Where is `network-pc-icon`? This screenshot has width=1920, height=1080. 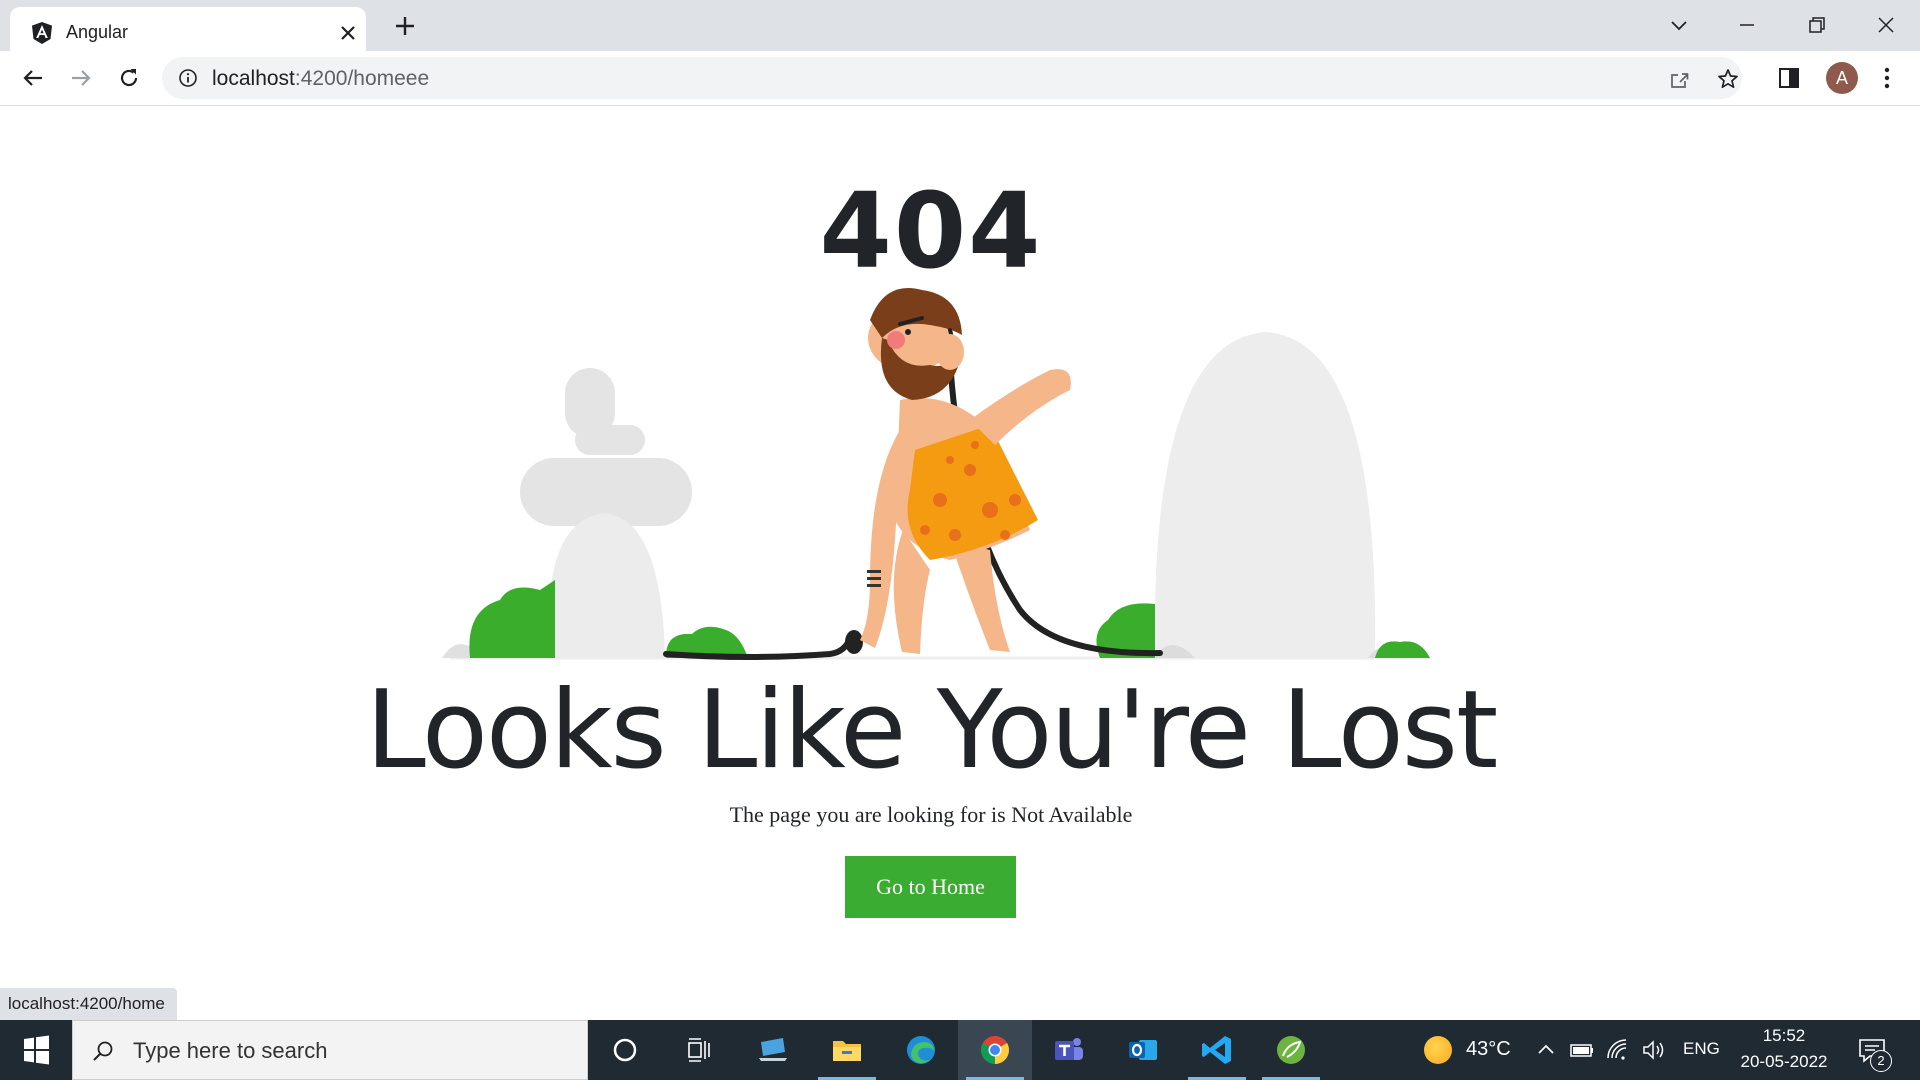
network-pc-icon is located at coordinates (773, 1049).